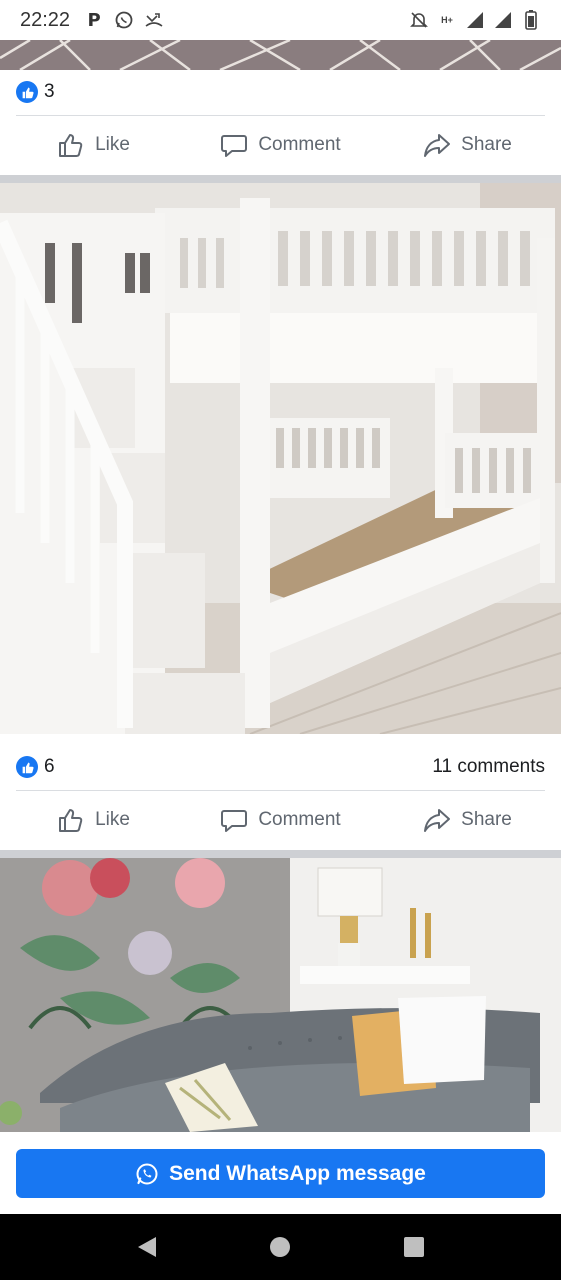 This screenshot has width=561, height=1280. I want to click on post-2-actions: Like Comment Share, so click(280, 820).